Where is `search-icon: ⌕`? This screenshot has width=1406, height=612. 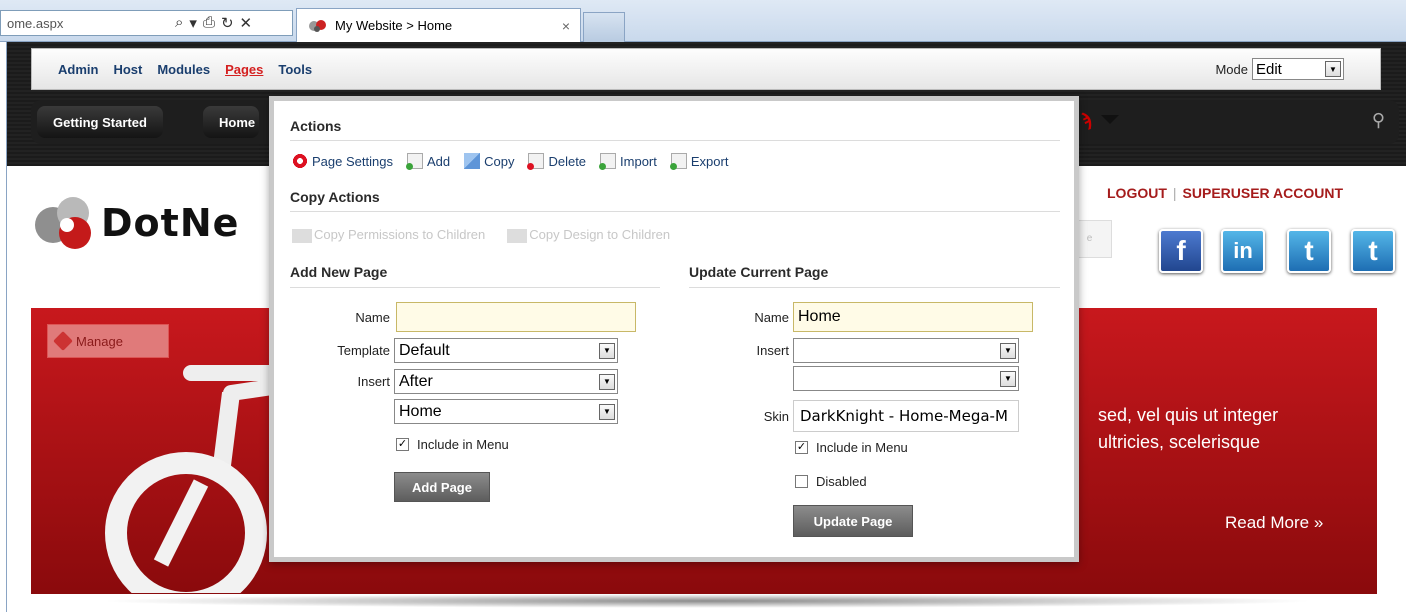 search-icon: ⌕ is located at coordinates (179, 23).